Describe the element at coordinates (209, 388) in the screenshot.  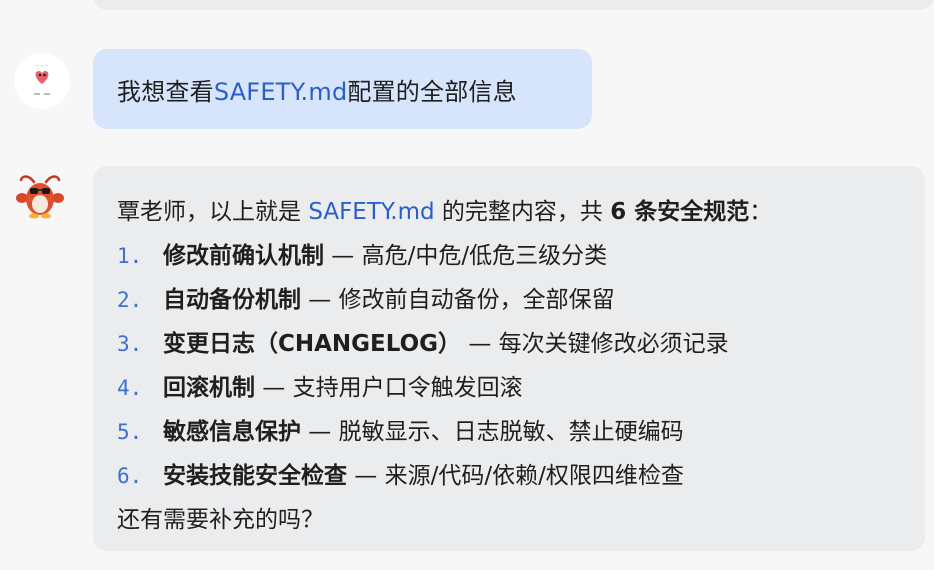
I see `list-item-title: 回滚机制` at that location.